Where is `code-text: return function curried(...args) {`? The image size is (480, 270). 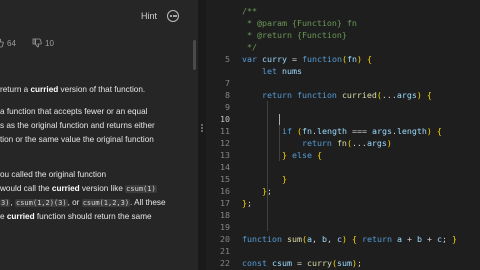
code-text: return function curried(...args) { is located at coordinates (346, 95).